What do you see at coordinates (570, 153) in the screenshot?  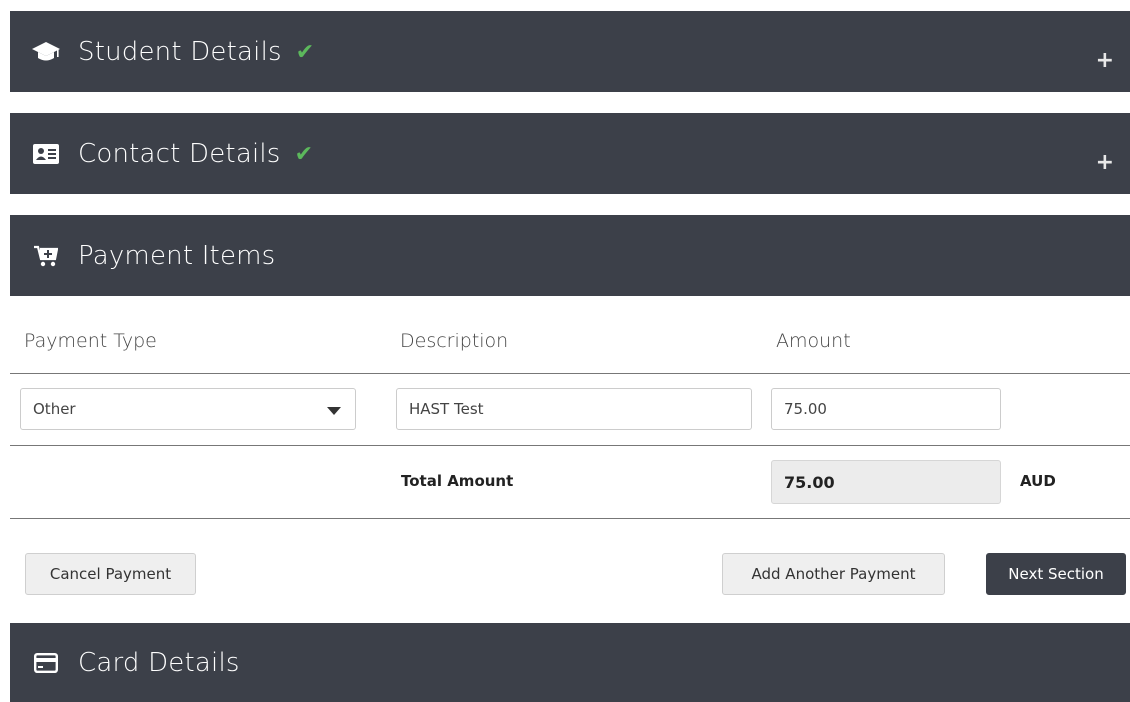 I see `contact-details-panel: Contact Details ✔ +` at bounding box center [570, 153].